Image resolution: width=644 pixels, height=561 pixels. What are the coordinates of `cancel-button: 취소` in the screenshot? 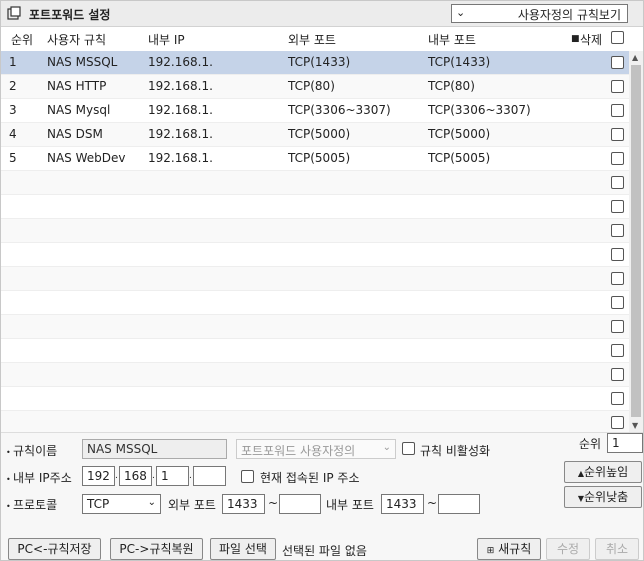 It's located at (617, 549).